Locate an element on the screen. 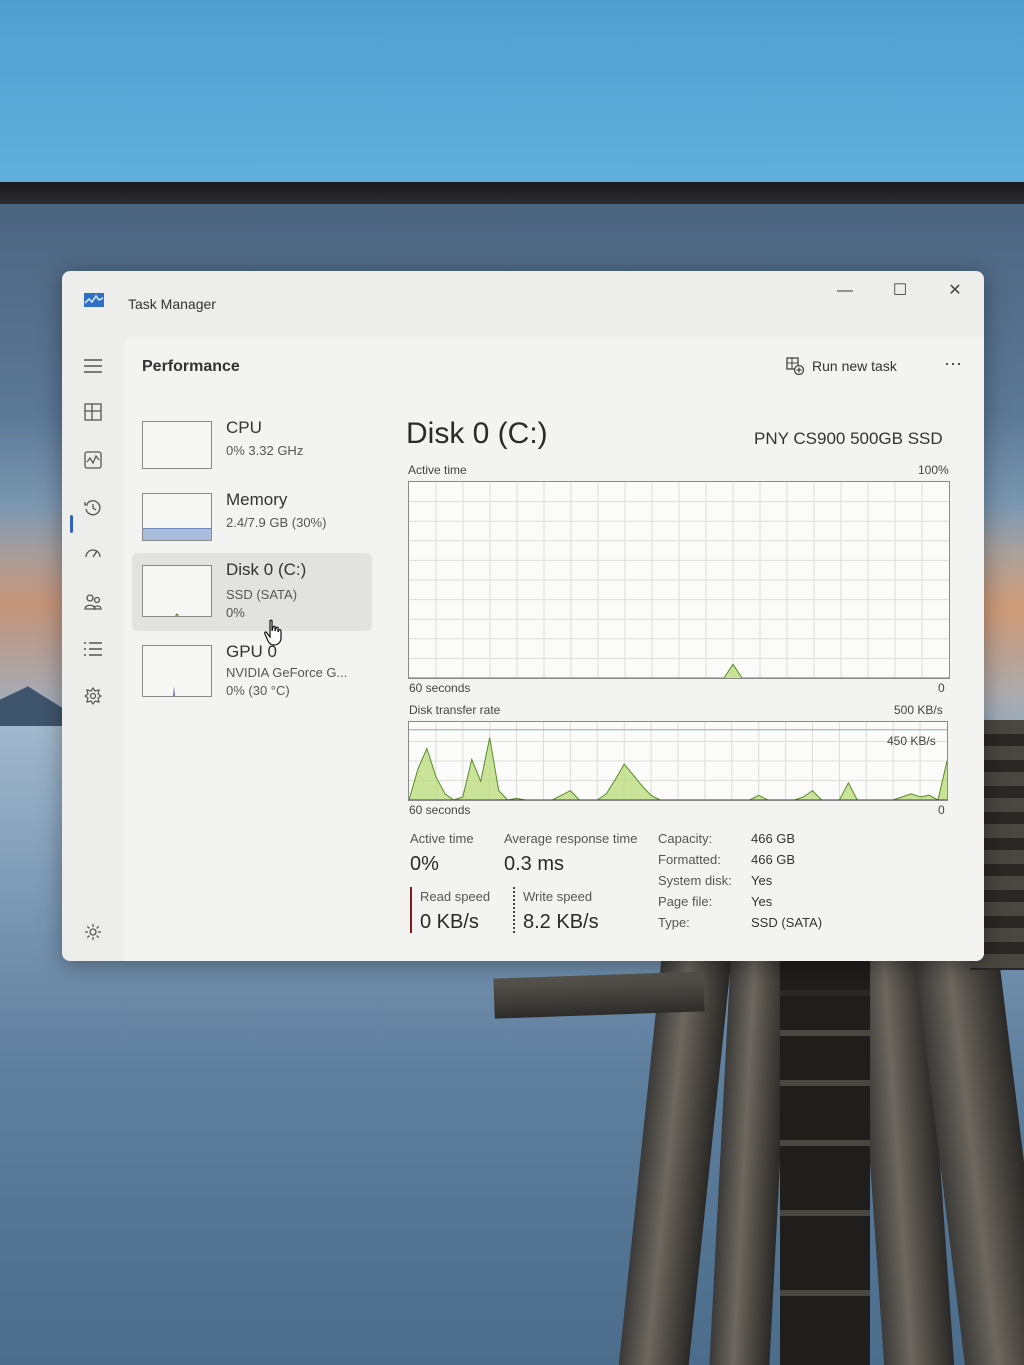 Image resolution: width=1024 pixels, height=1365 pixels. startup-apps-icon is located at coordinates (93, 553).